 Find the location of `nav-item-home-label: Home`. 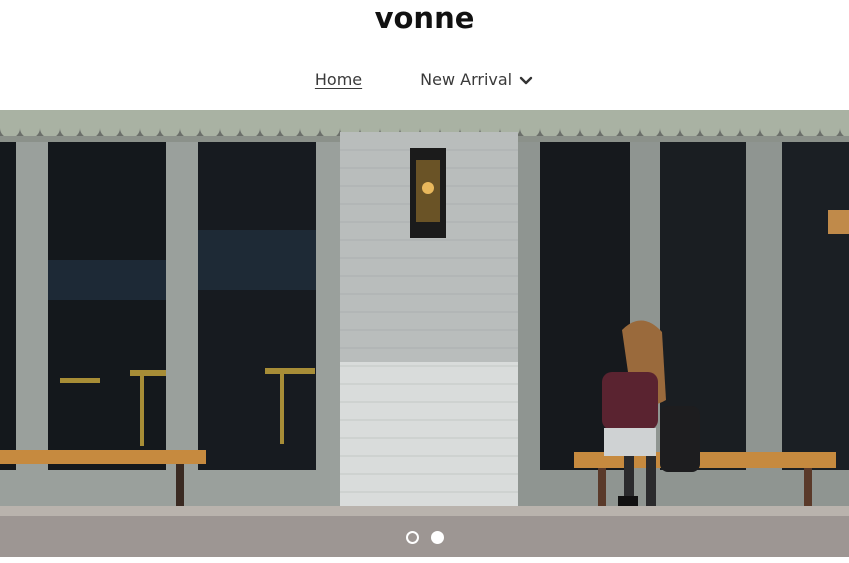

nav-item-home-label: Home is located at coordinates (338, 79).